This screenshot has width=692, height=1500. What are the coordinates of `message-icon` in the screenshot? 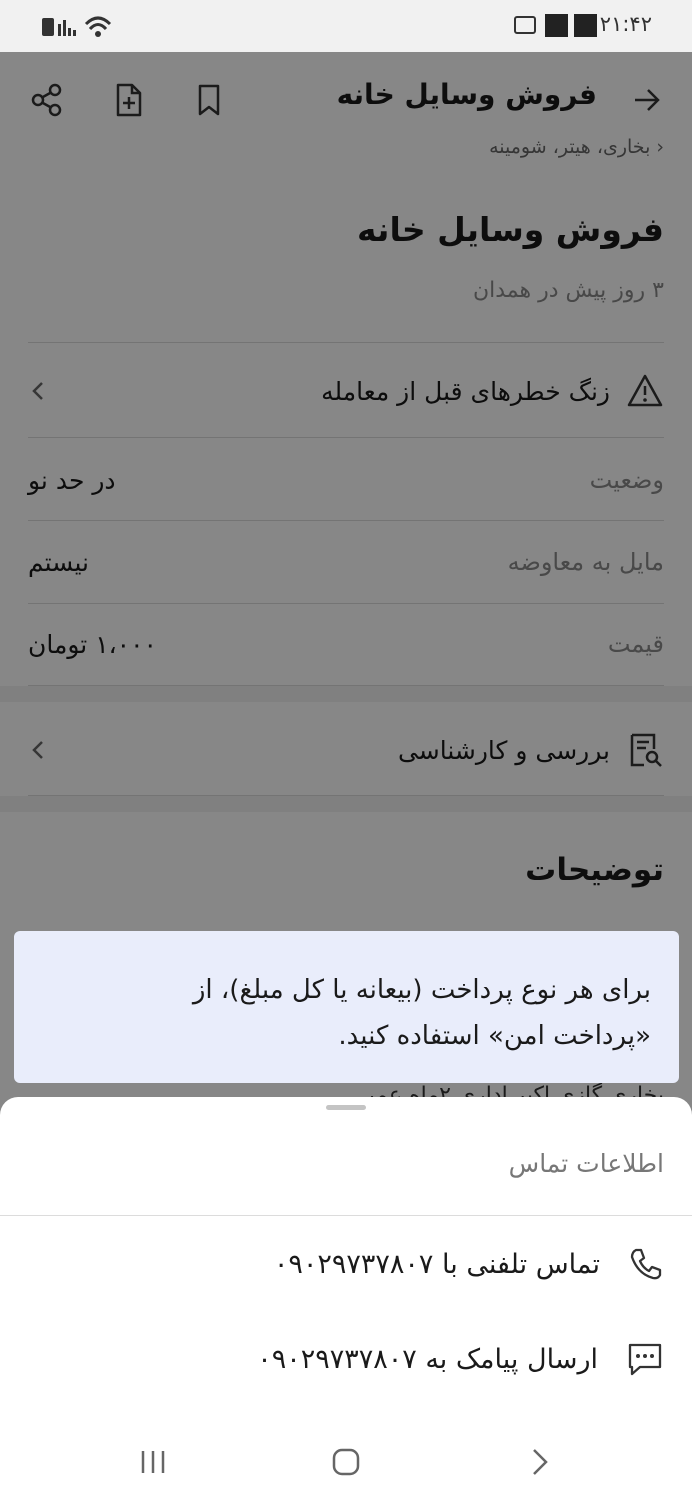 It's located at (645, 1359).